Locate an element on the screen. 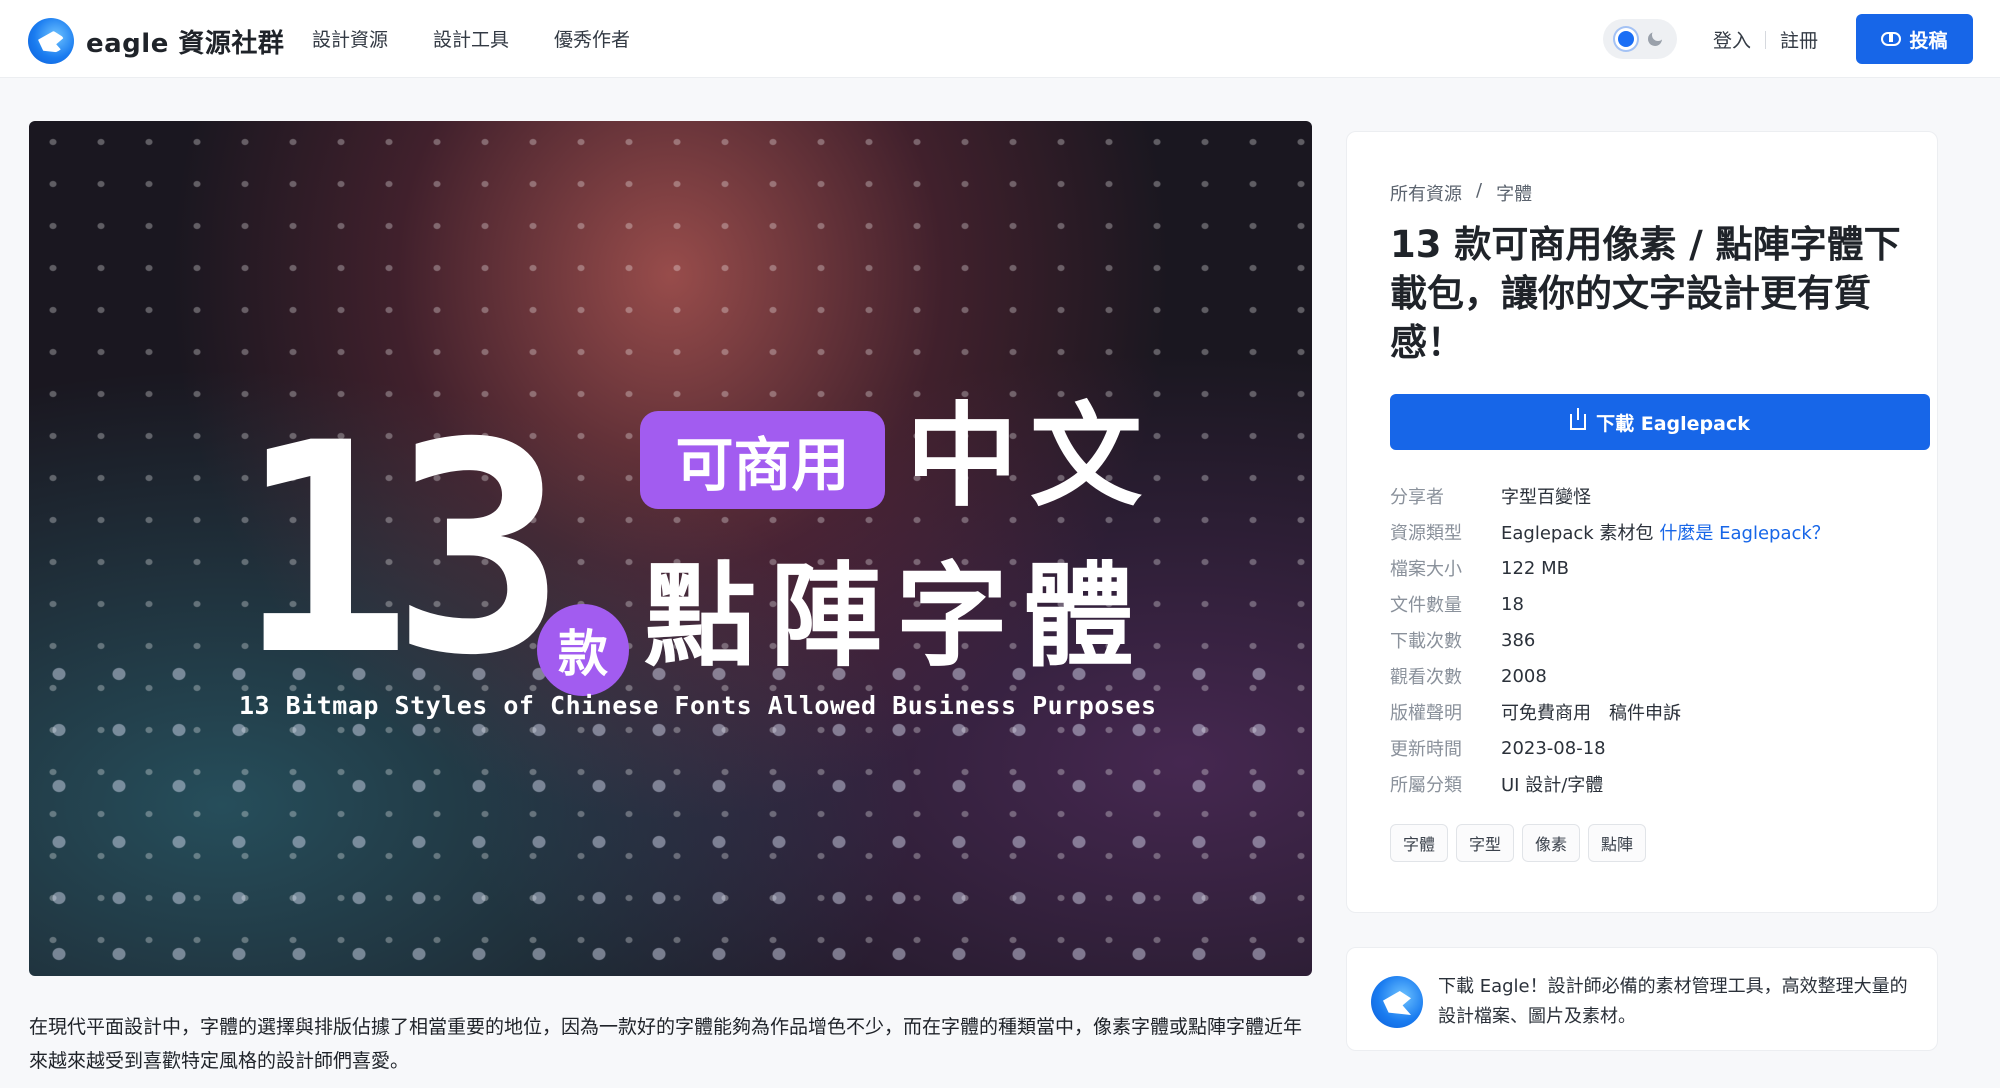 This screenshot has height=1088, width=2000. meta-row-downloads: 下載次數 386 is located at coordinates (1660, 640).